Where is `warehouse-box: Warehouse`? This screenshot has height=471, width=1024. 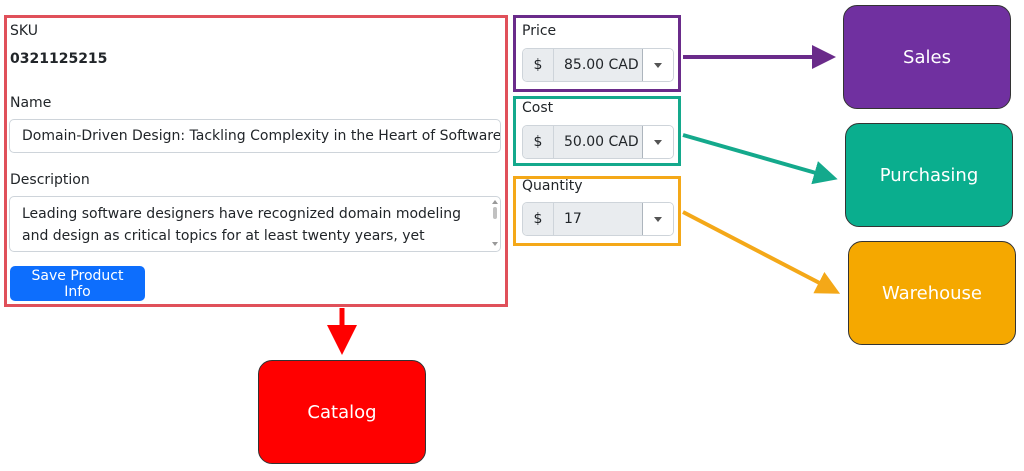
warehouse-box: Warehouse is located at coordinates (932, 293).